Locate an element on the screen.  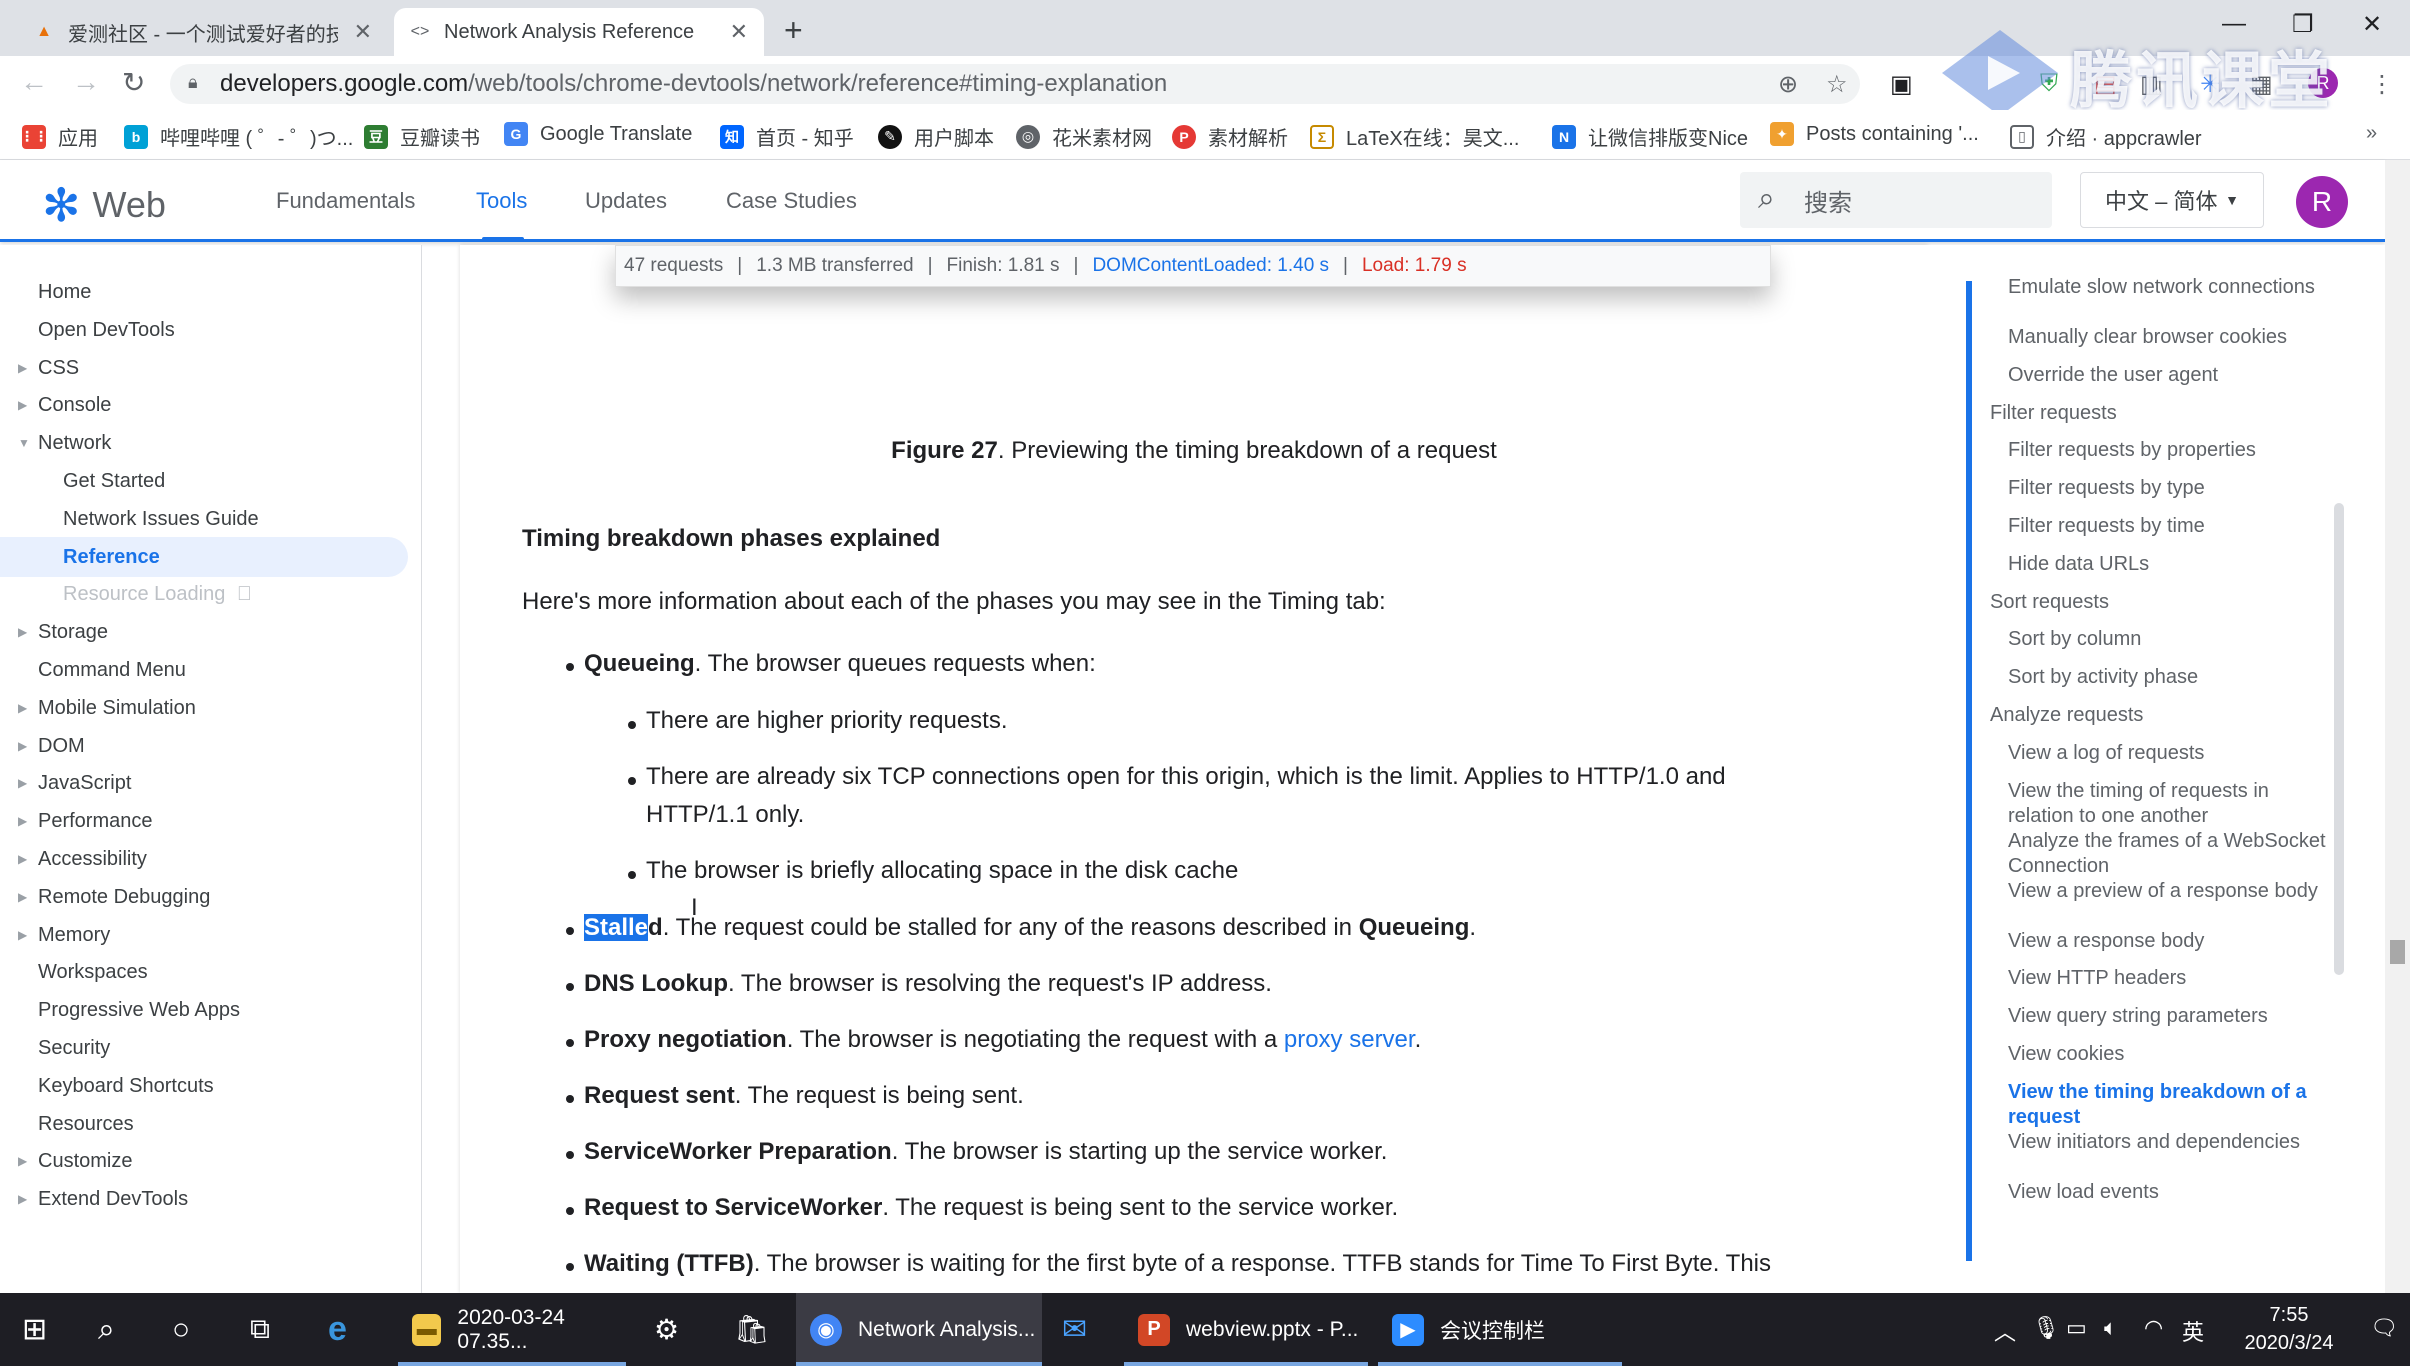
toc-item: Filter requests by time is located at coordinates (2168, 526).